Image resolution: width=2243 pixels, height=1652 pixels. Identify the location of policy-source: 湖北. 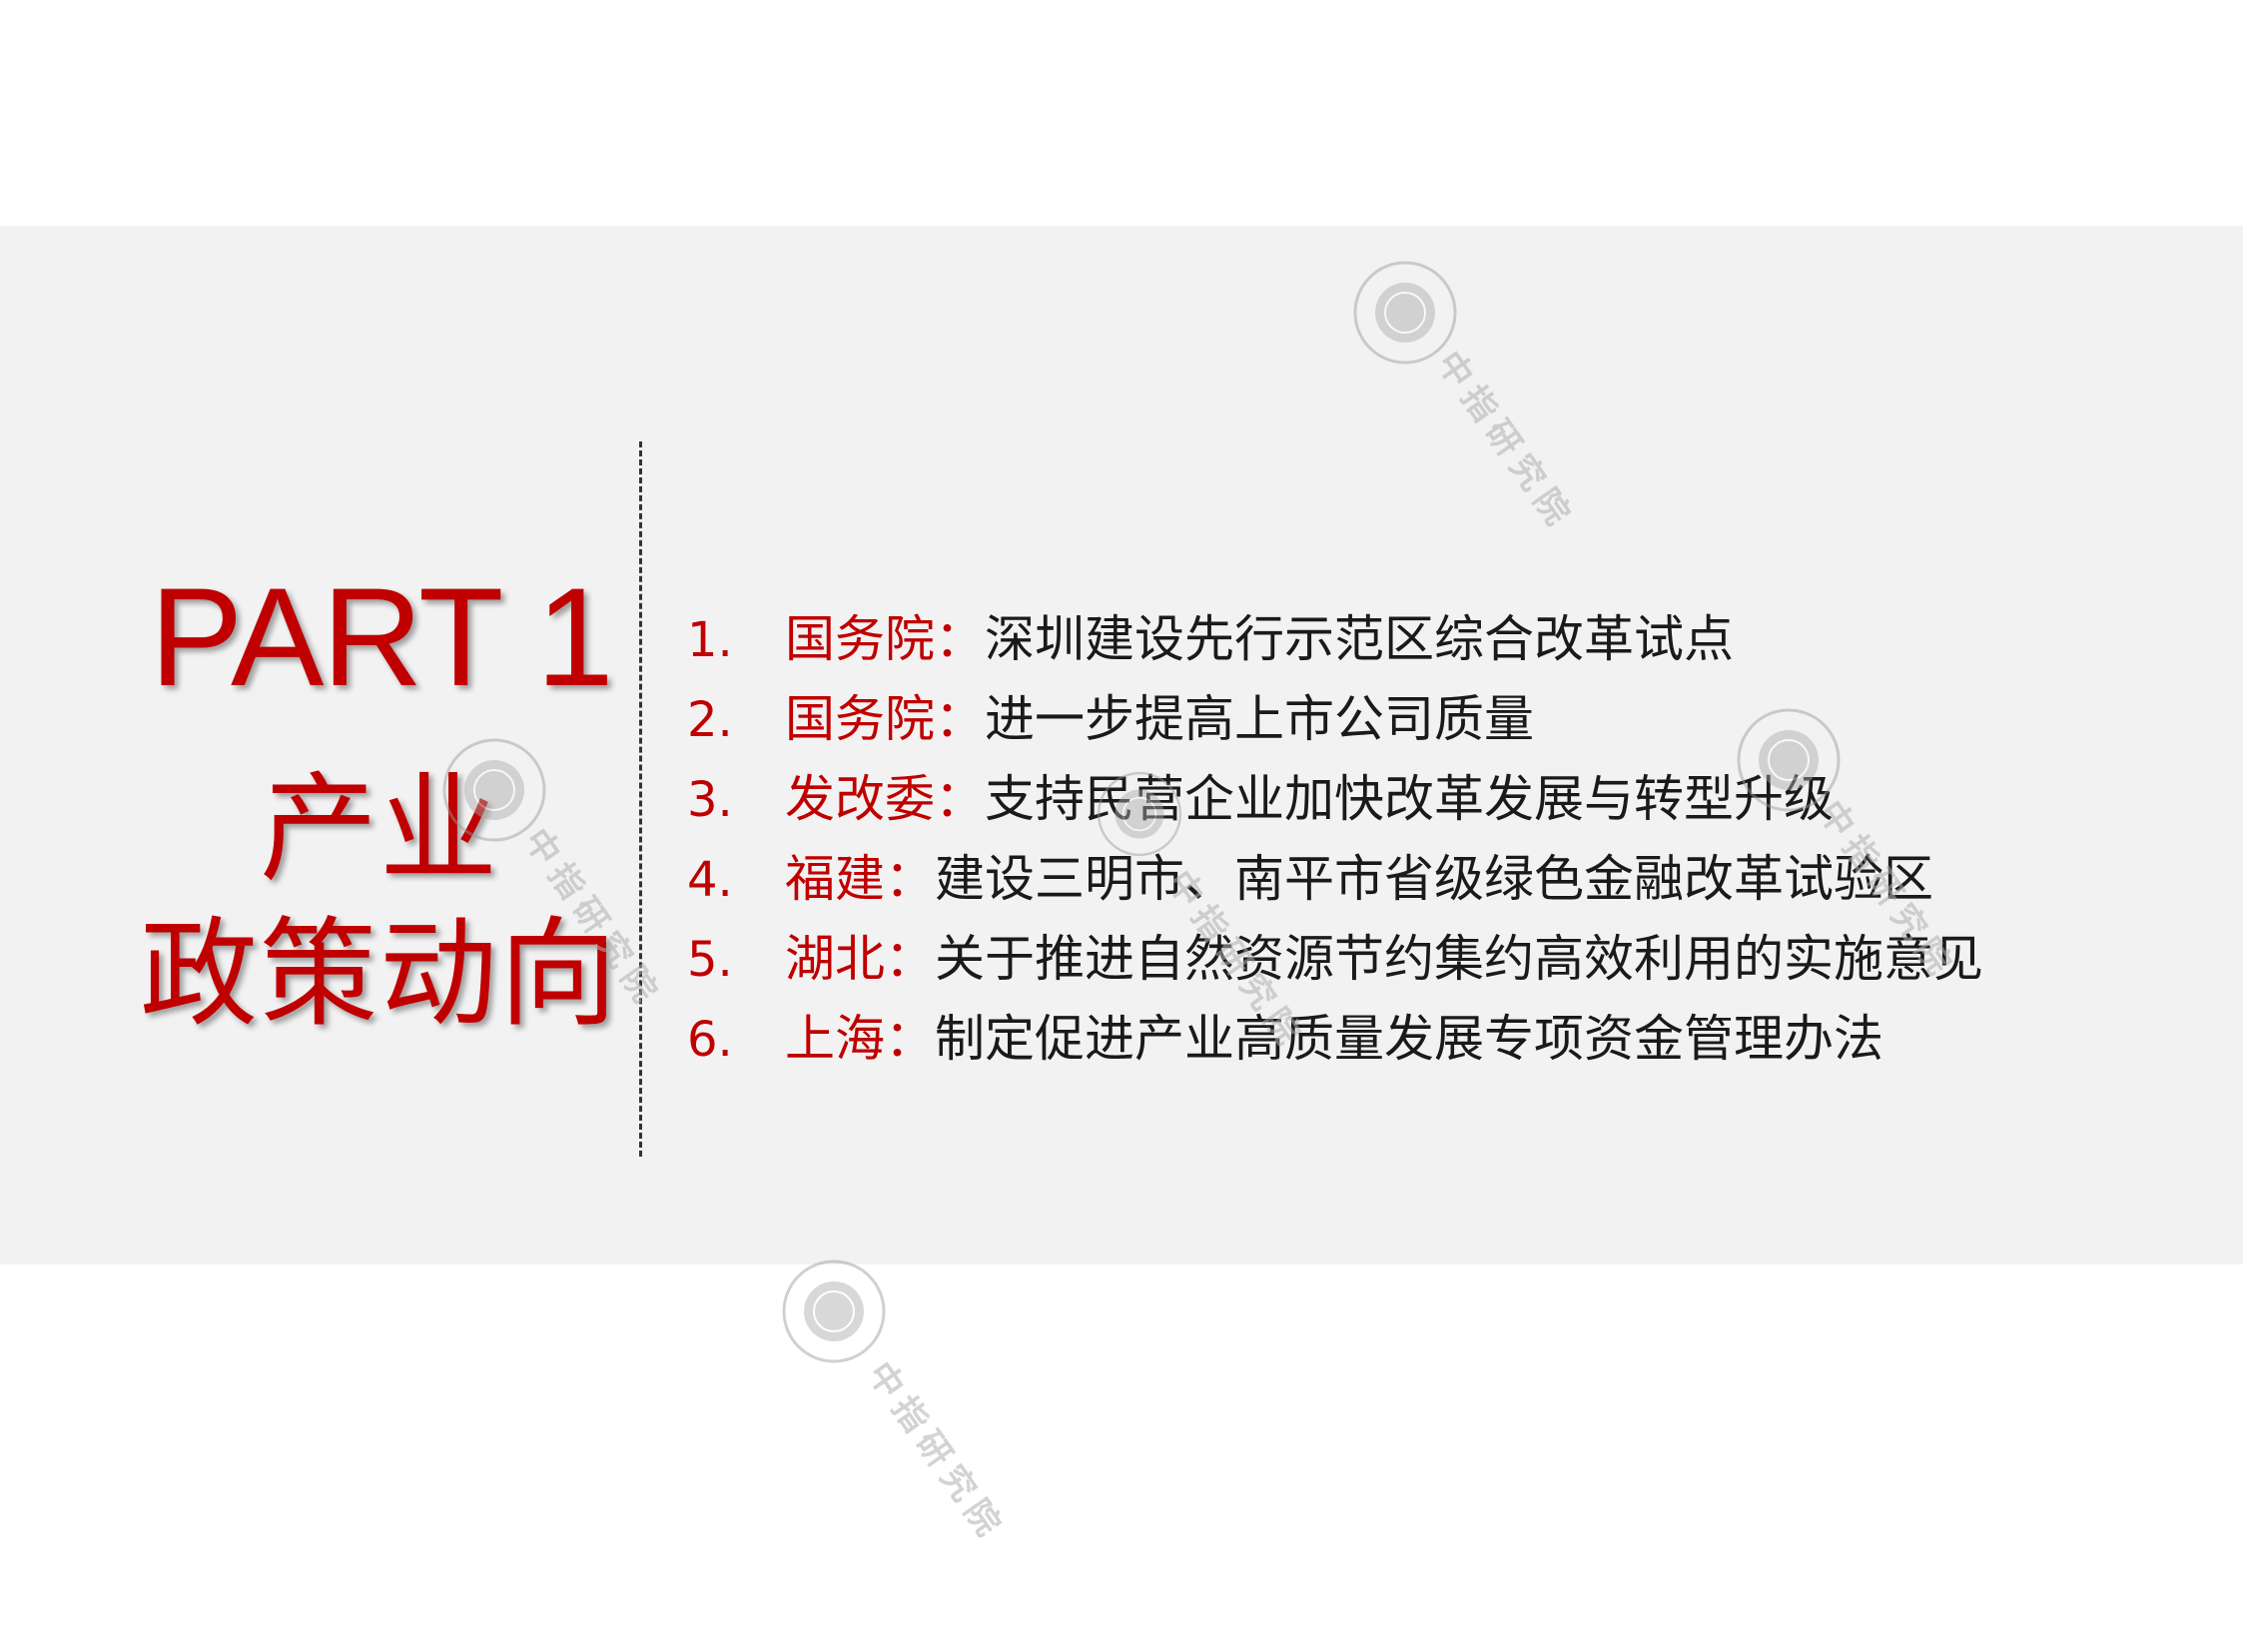
(835, 959).